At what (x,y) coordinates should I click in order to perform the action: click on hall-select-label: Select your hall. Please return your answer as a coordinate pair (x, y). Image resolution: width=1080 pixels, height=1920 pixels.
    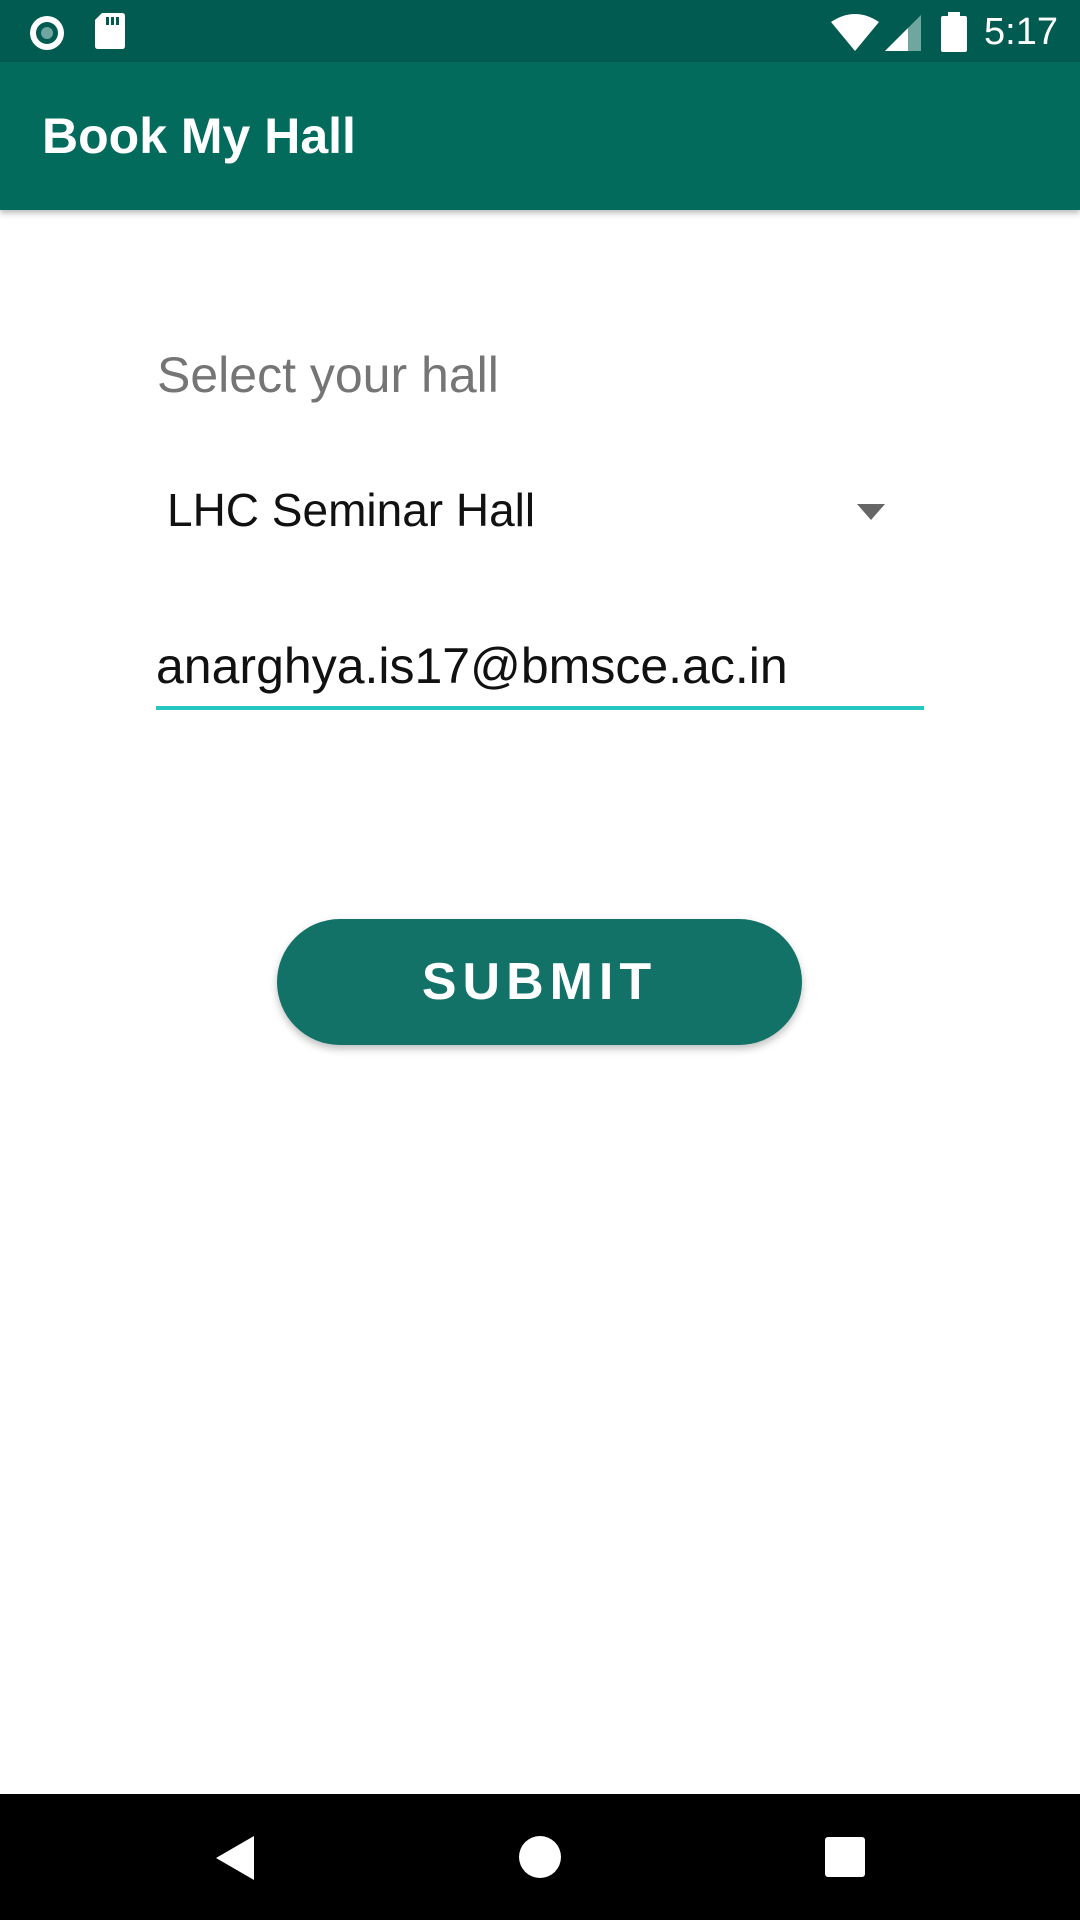
    Looking at the image, I should click on (328, 375).